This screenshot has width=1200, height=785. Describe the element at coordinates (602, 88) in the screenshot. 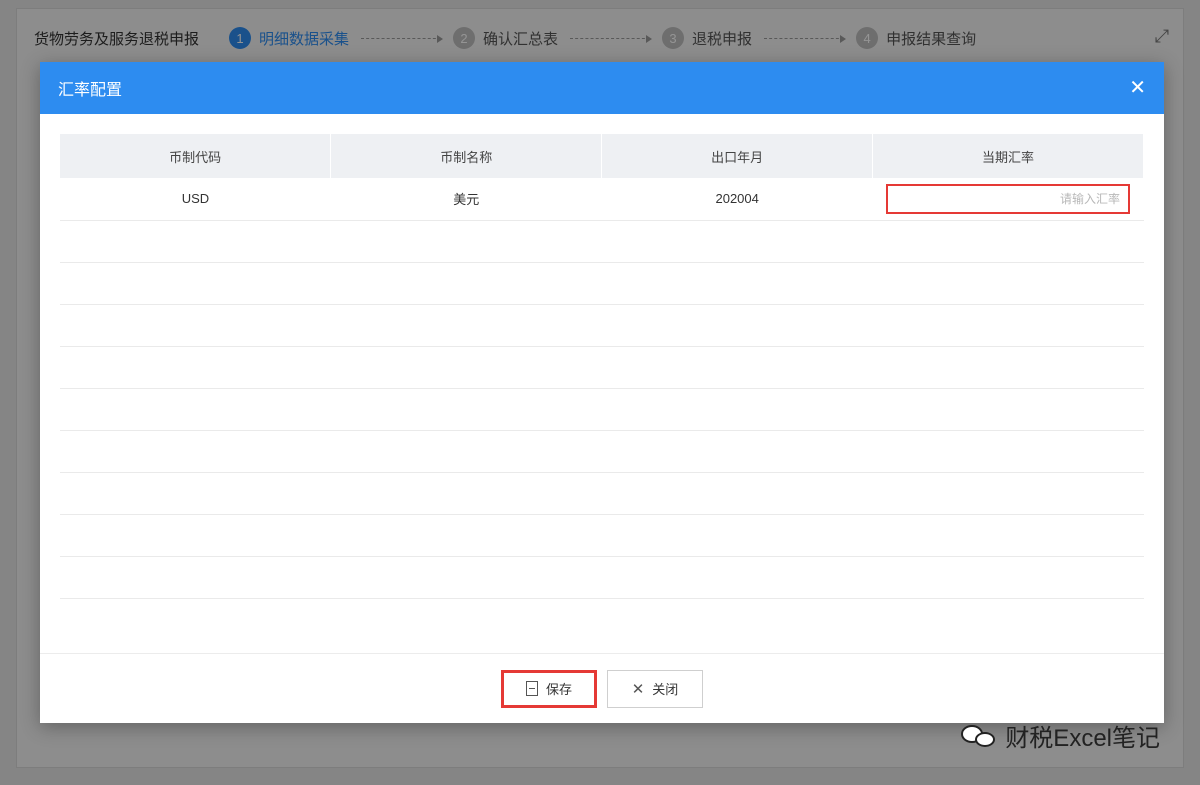

I see `dialog-header: 汇率配置 ✕` at that location.